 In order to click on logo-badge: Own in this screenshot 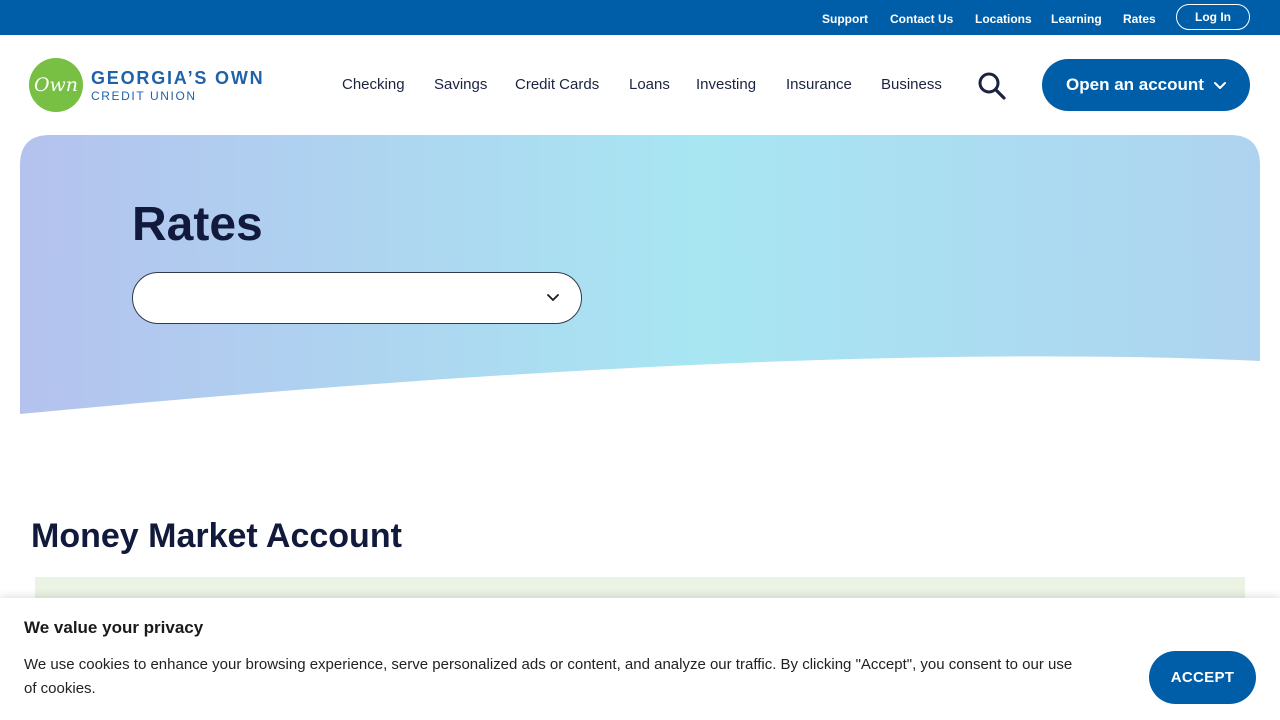, I will do `click(56, 85)`.